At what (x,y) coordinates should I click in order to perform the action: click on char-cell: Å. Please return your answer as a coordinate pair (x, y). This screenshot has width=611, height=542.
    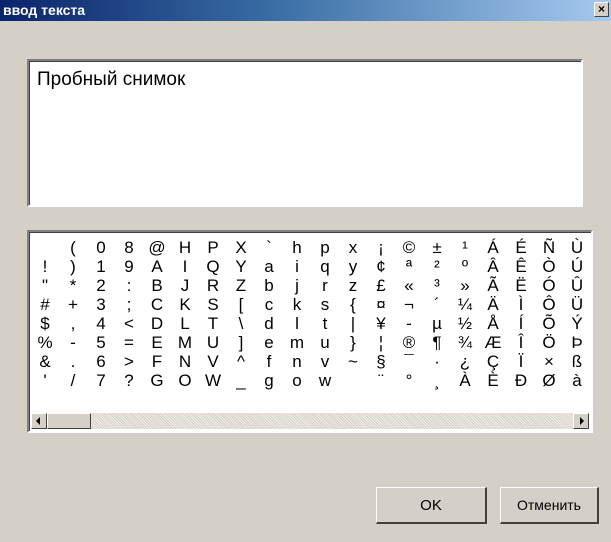
    Looking at the image, I should click on (493, 323).